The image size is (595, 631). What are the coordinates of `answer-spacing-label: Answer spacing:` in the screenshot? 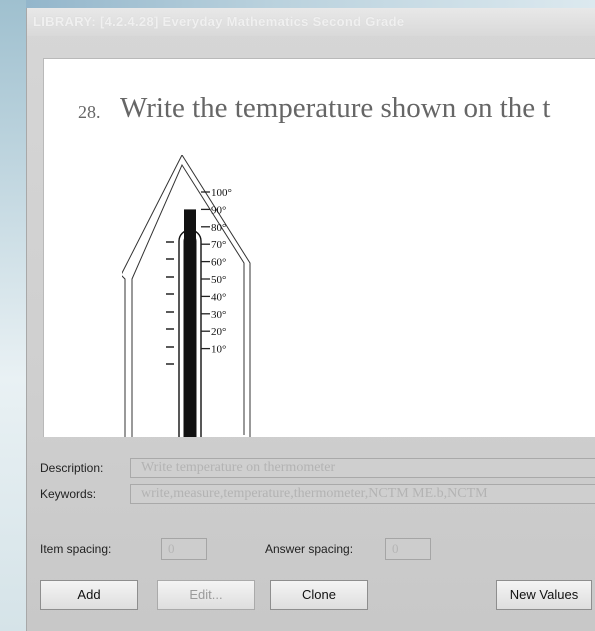 It's located at (309, 549).